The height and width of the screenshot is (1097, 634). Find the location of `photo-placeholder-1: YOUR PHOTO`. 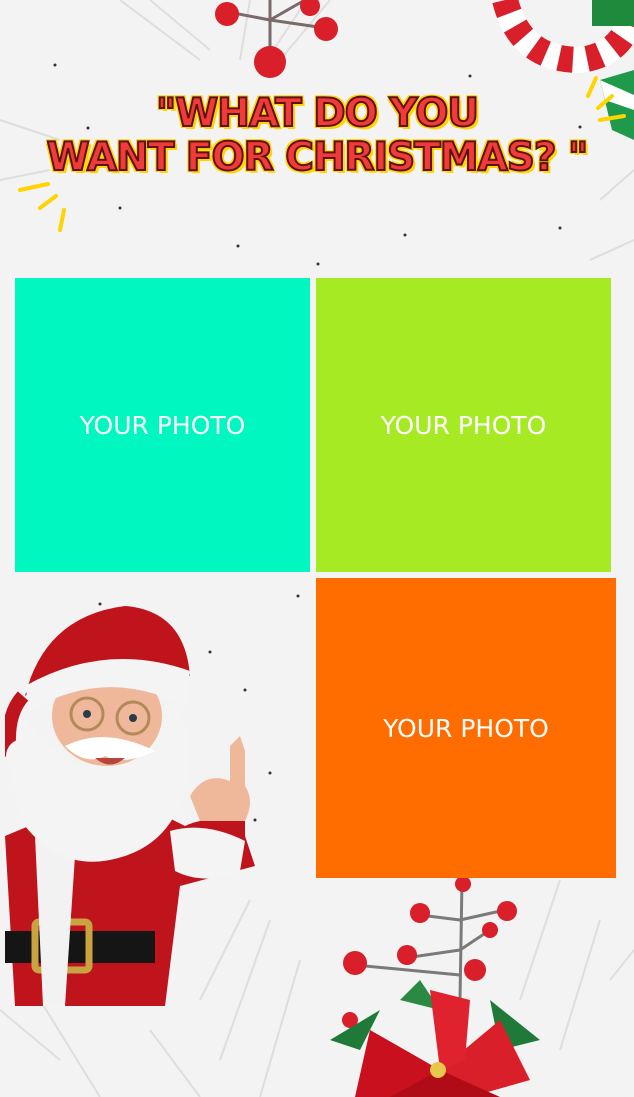

photo-placeholder-1: YOUR PHOTO is located at coordinates (162, 425).